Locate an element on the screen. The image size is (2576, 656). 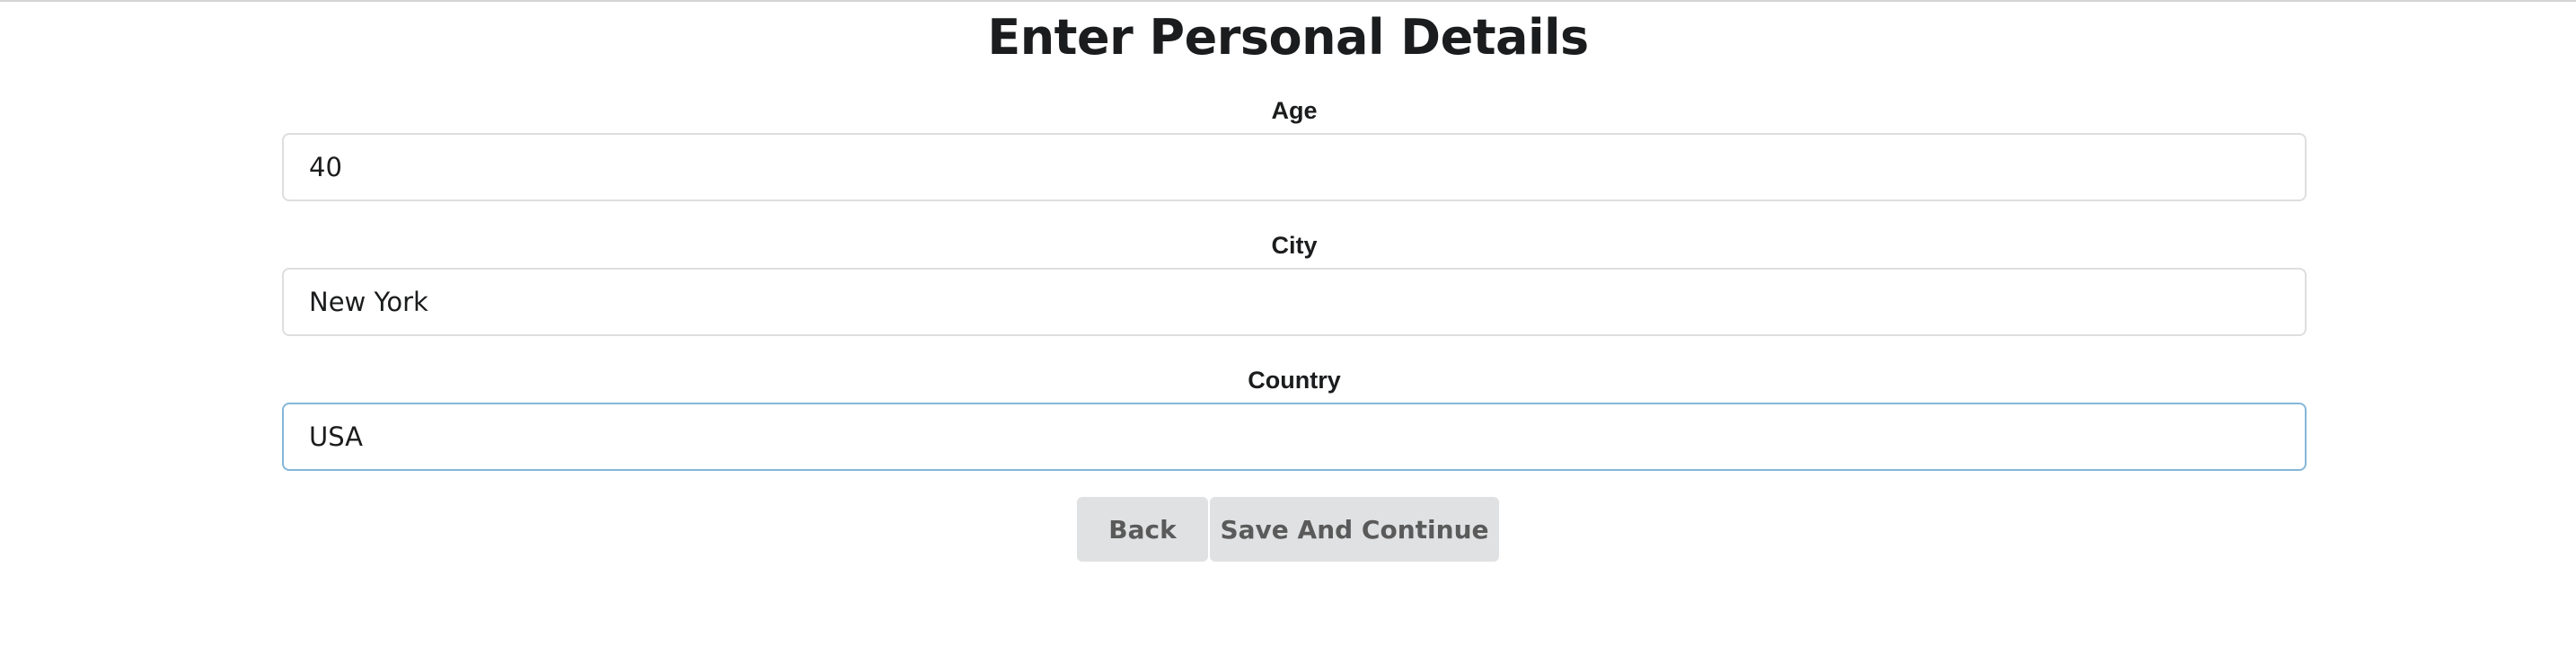
page-title: Enter Personal Details is located at coordinates (1288, 37).